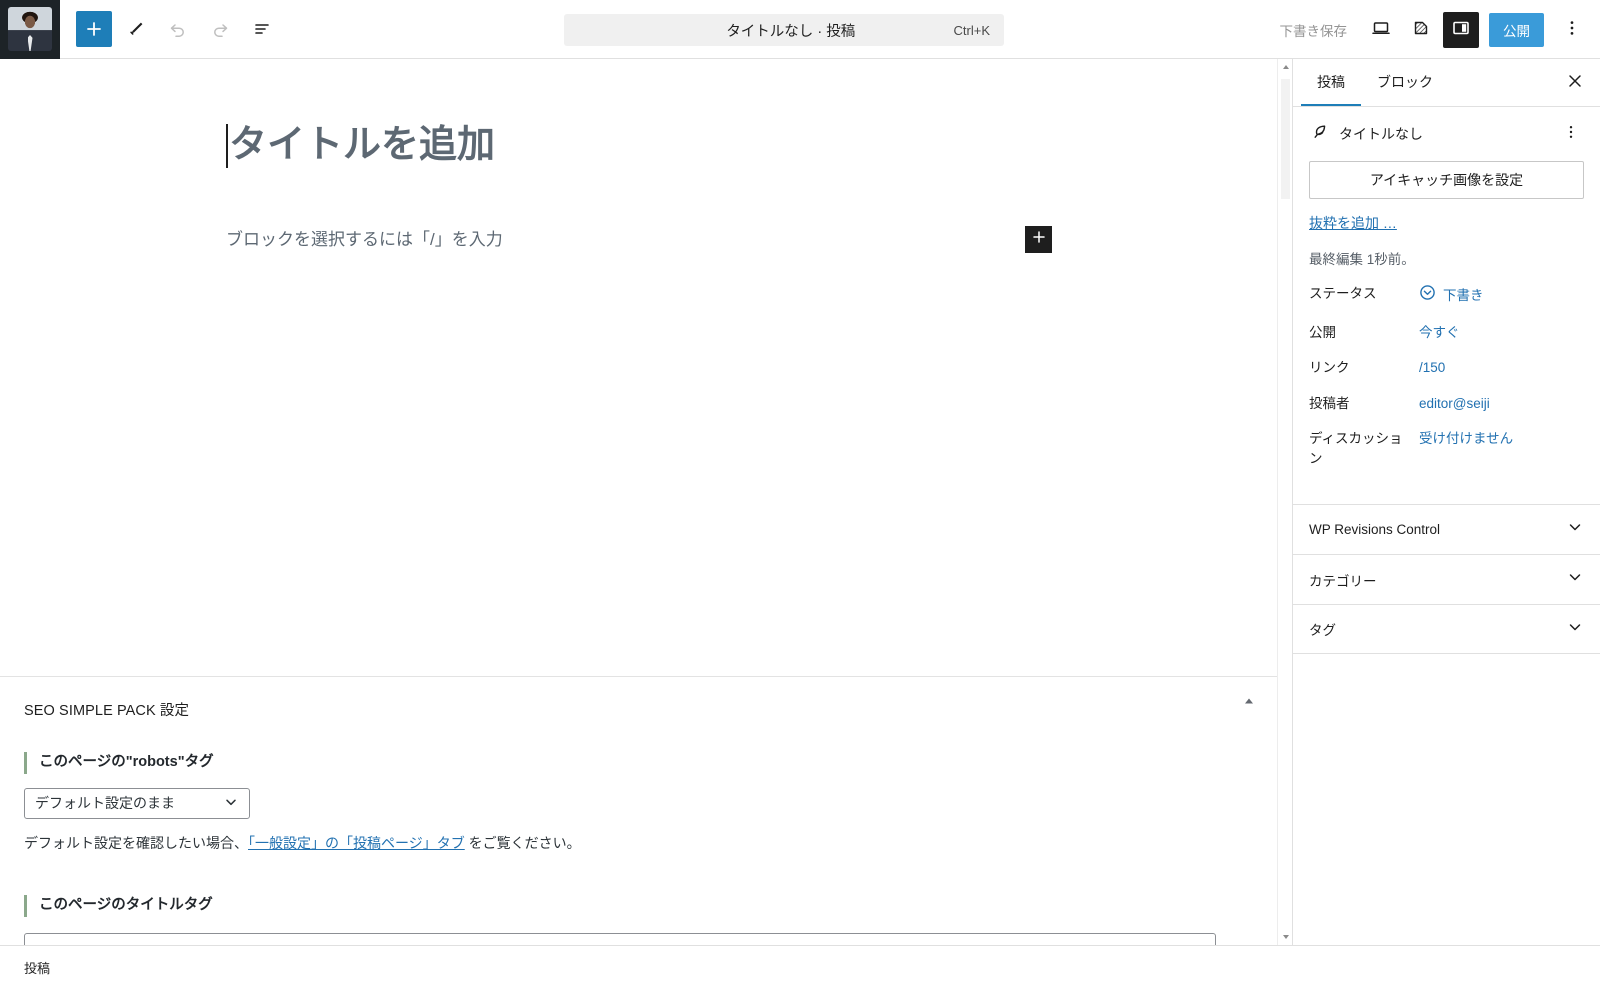  What do you see at coordinates (1446, 629) in the screenshot?
I see `panel-tags: タグ` at bounding box center [1446, 629].